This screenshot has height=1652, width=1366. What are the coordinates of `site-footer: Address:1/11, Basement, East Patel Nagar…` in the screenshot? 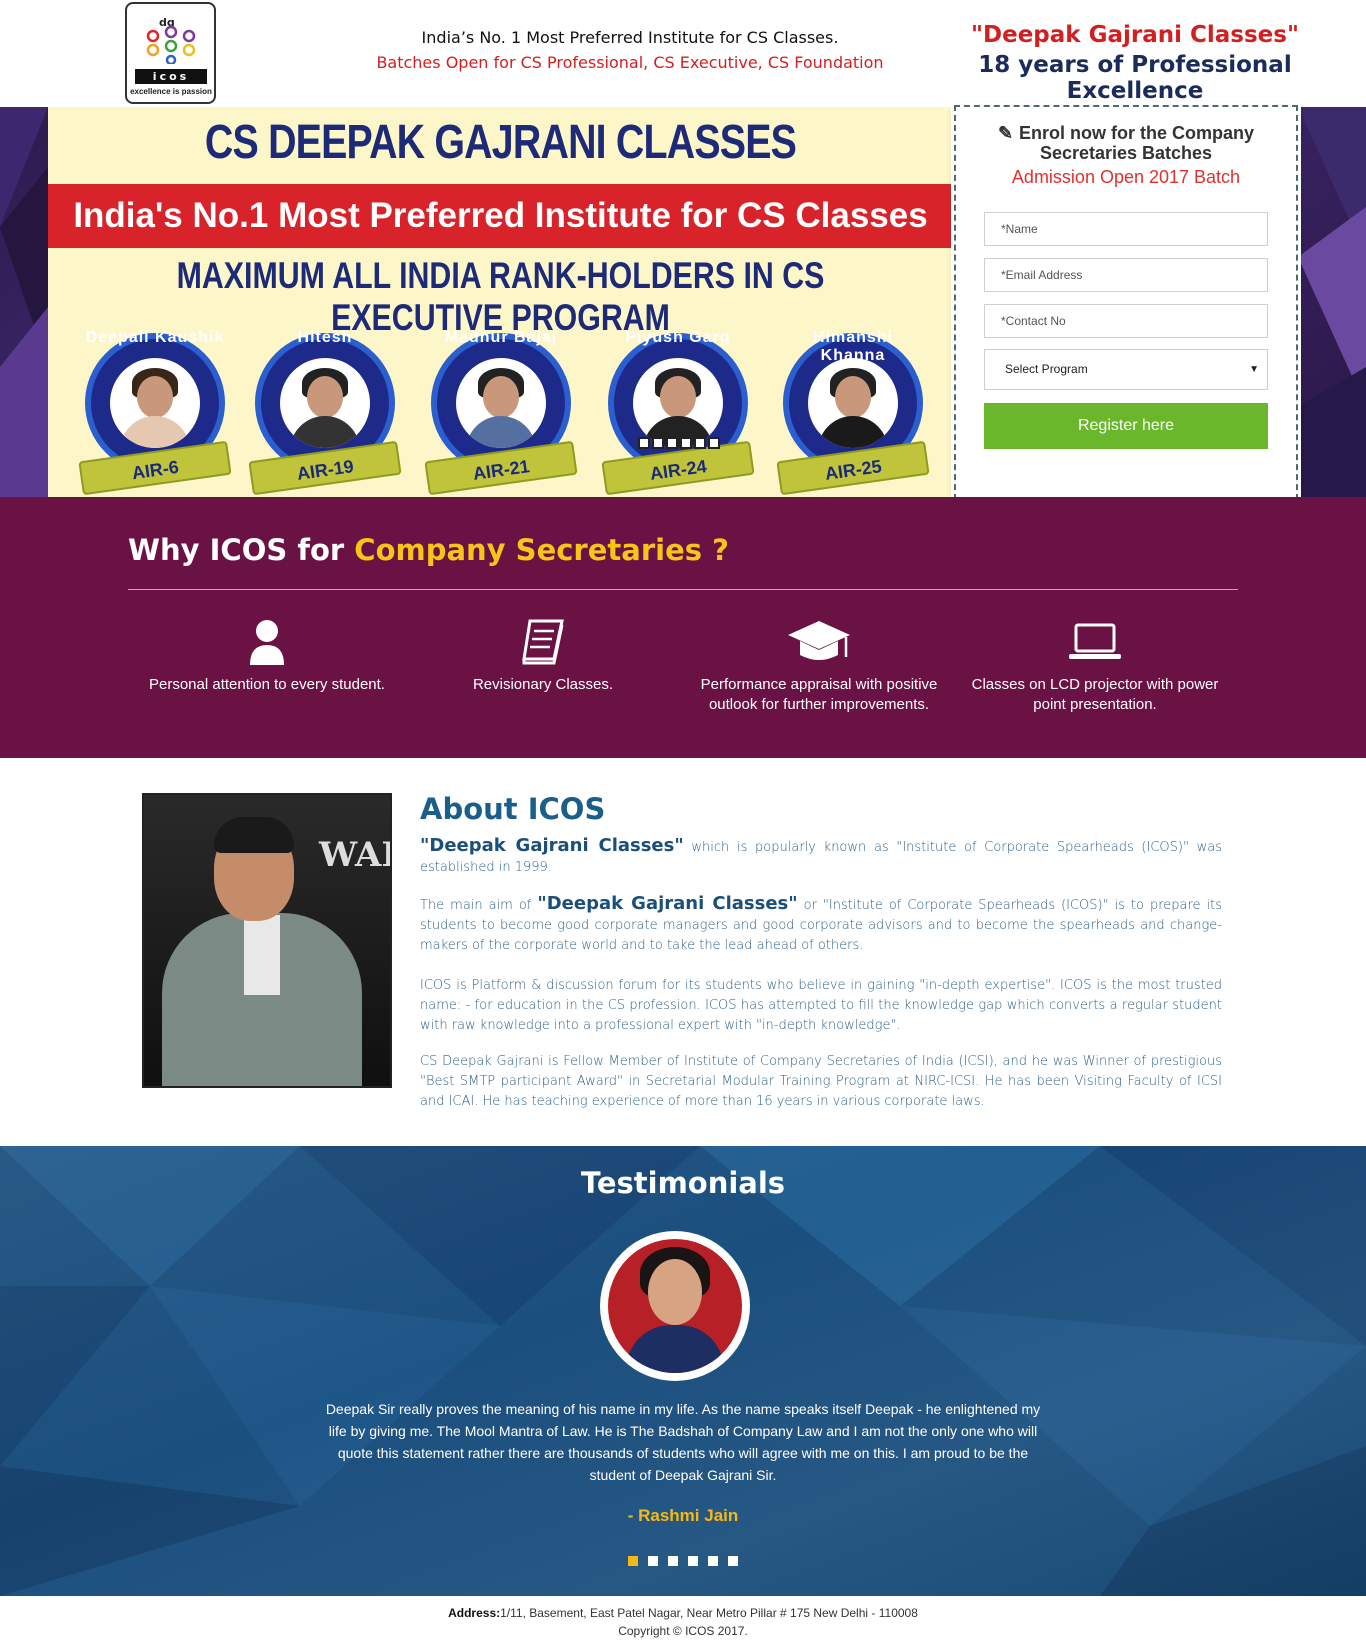 It's located at (683, 1624).